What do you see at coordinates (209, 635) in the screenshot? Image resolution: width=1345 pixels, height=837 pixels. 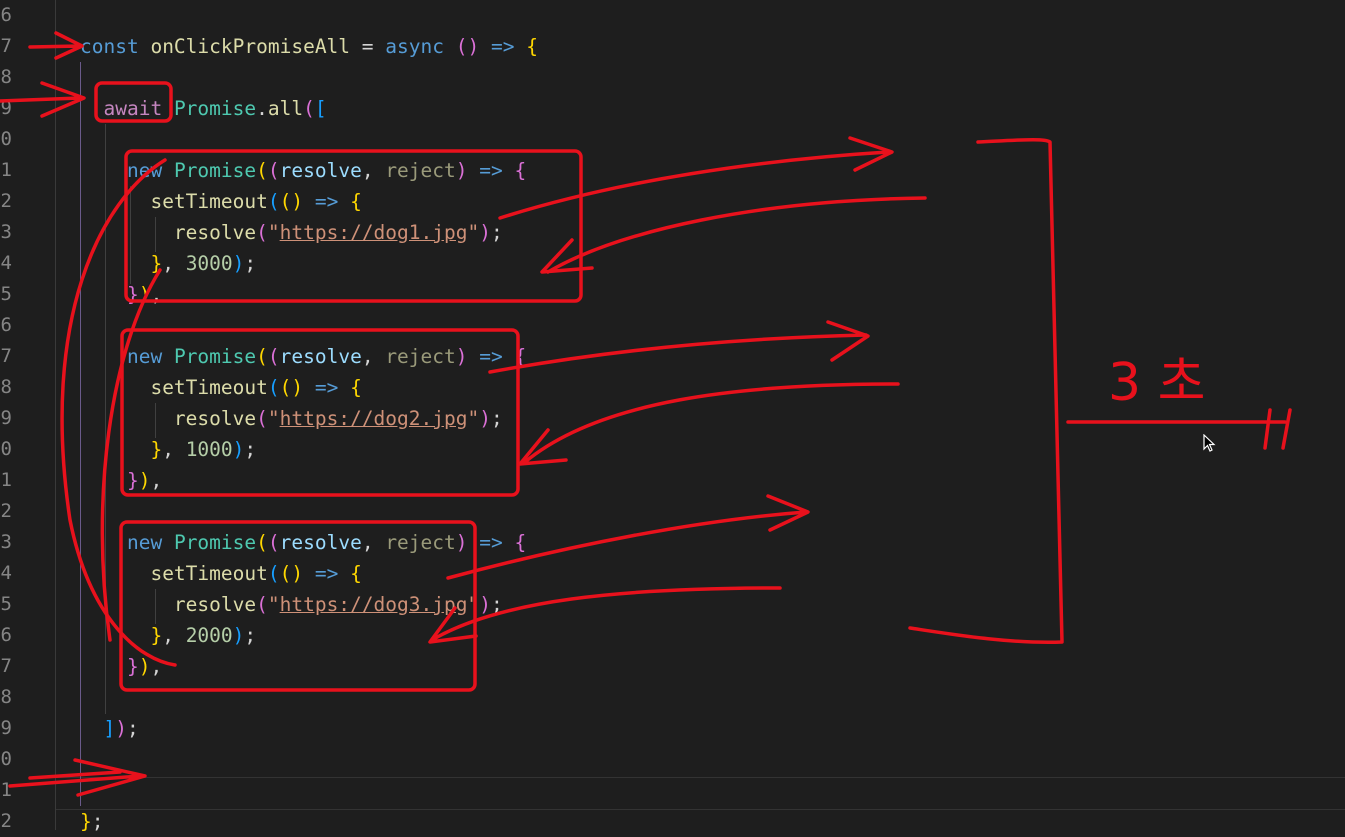 I see `code-token: 2000` at bounding box center [209, 635].